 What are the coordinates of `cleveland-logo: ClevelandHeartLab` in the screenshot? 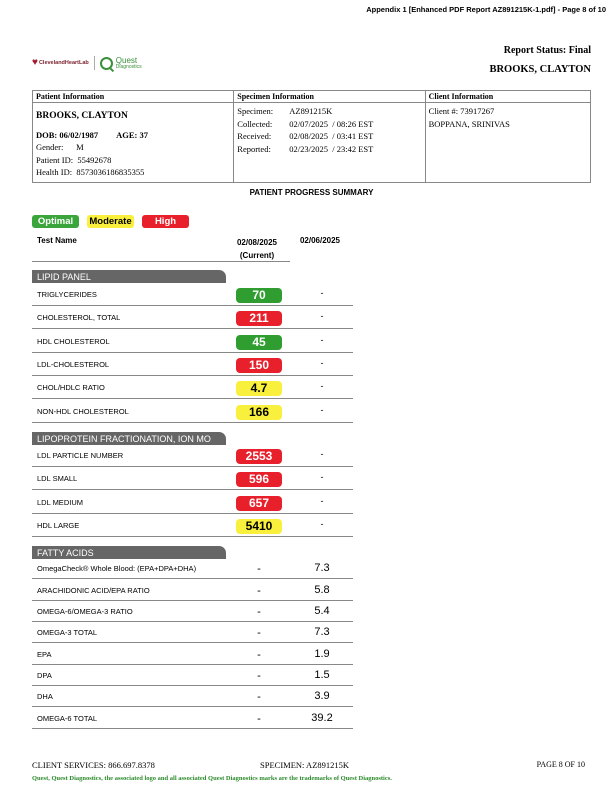 It's located at (63, 63).